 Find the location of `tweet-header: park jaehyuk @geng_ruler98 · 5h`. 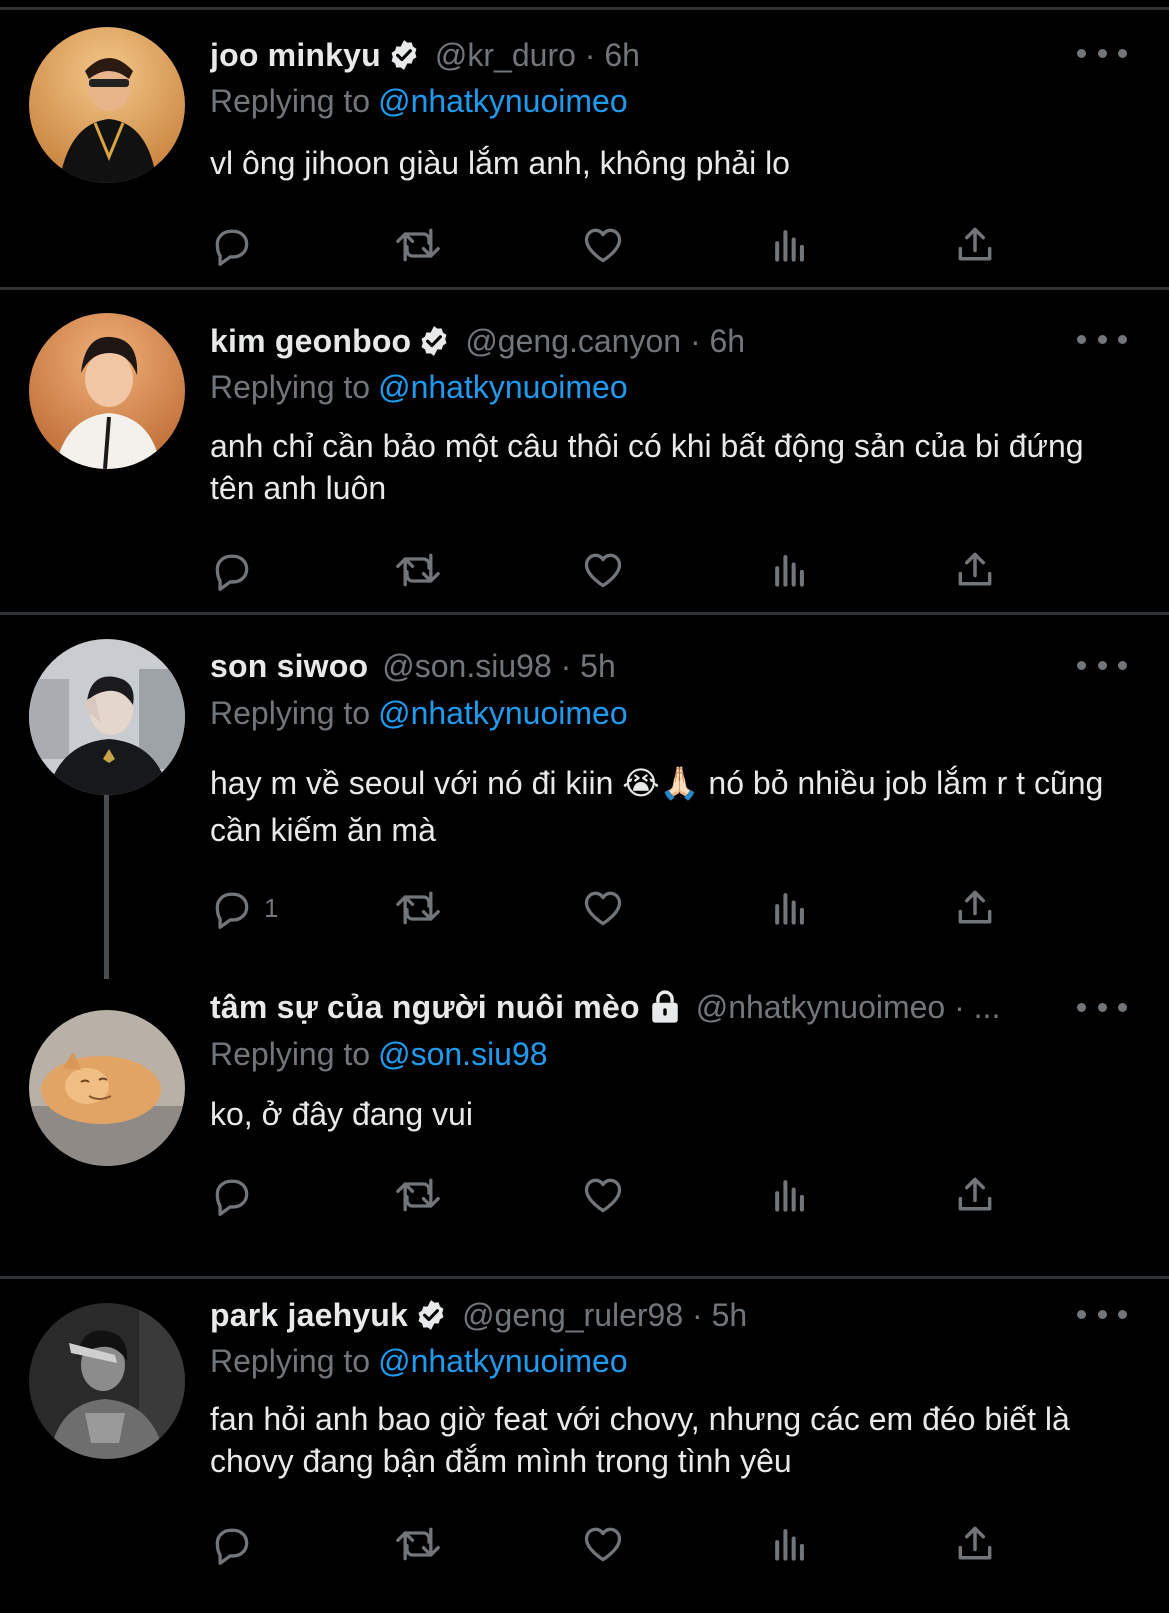

tweet-header: park jaehyuk @geng_ruler98 · 5h is located at coordinates (644, 1315).